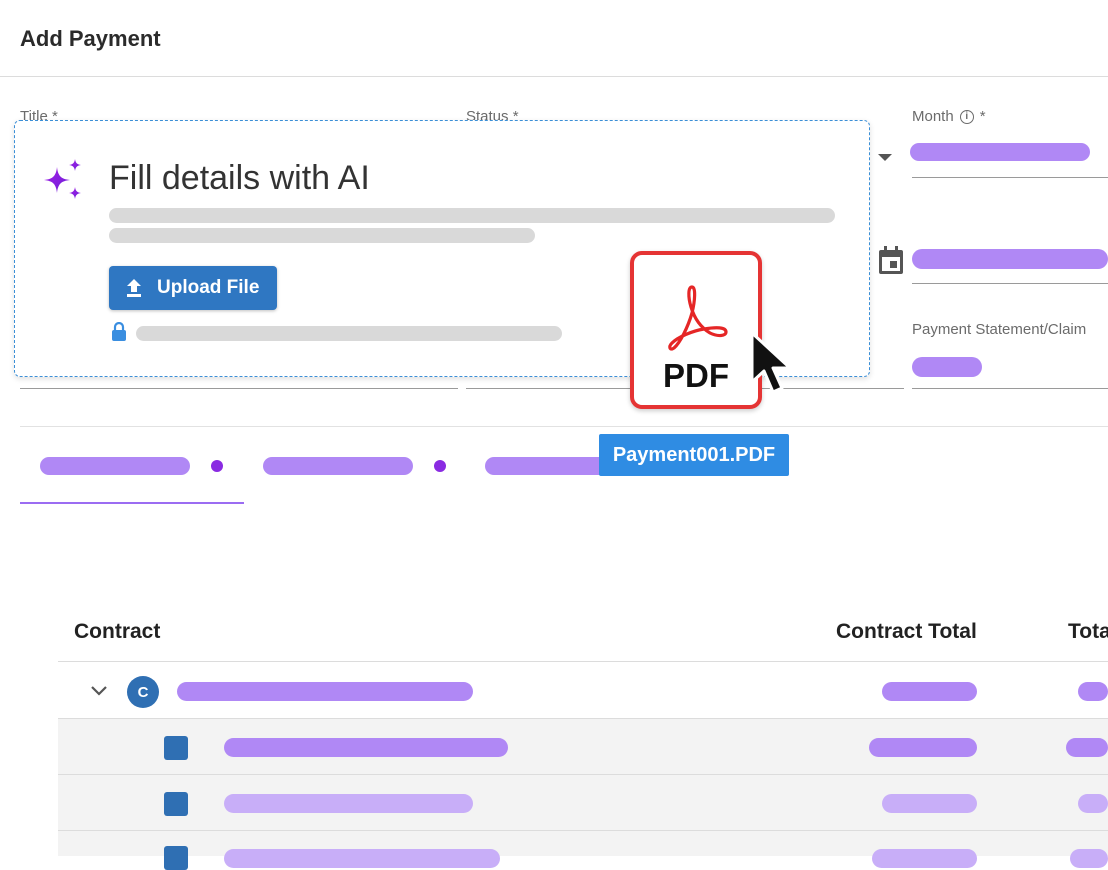  What do you see at coordinates (208, 287) in the screenshot?
I see `upload-file-label: Upload File` at bounding box center [208, 287].